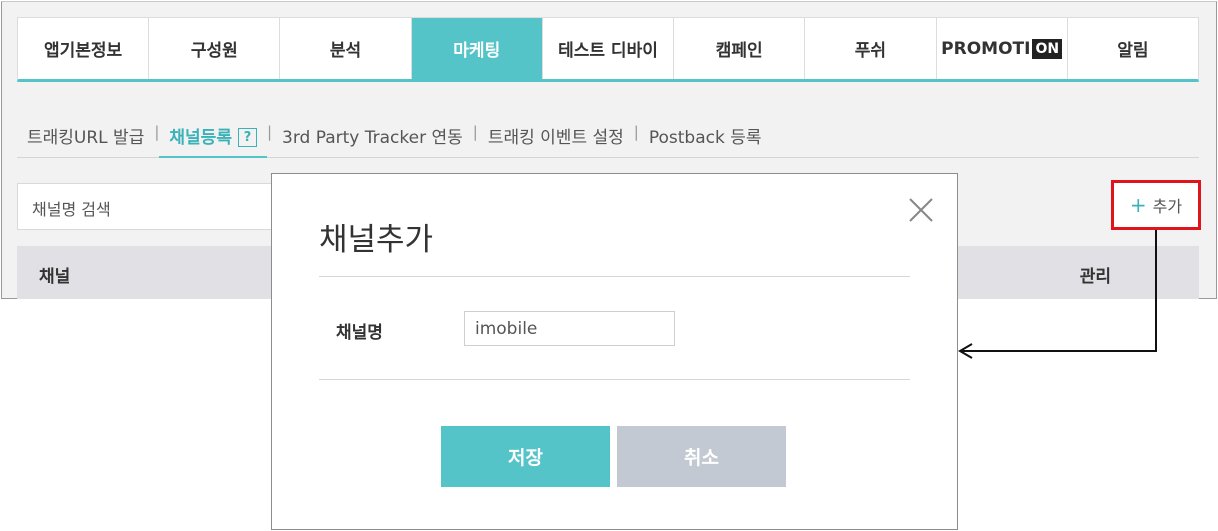 This screenshot has width=1218, height=531. What do you see at coordinates (1133, 48) in the screenshot?
I see `tab-notifications: 알림` at bounding box center [1133, 48].